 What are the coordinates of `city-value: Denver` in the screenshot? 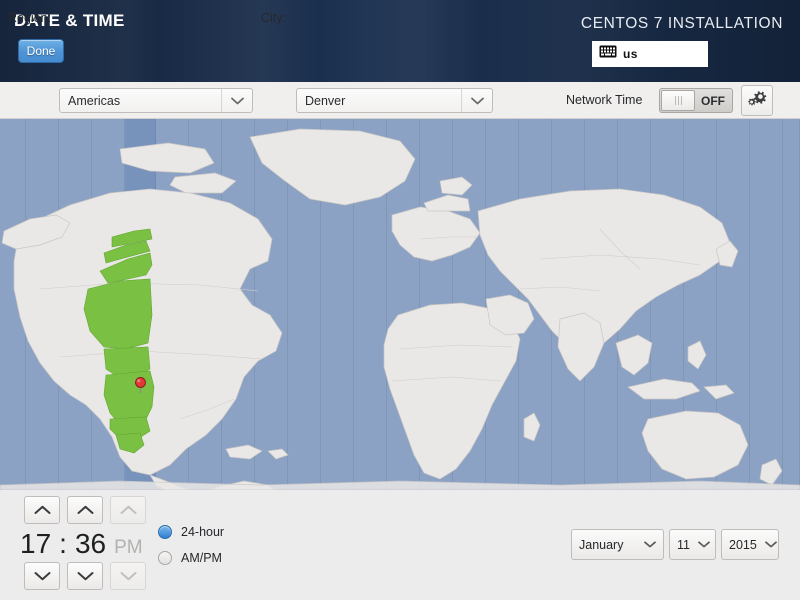 It's located at (325, 100).